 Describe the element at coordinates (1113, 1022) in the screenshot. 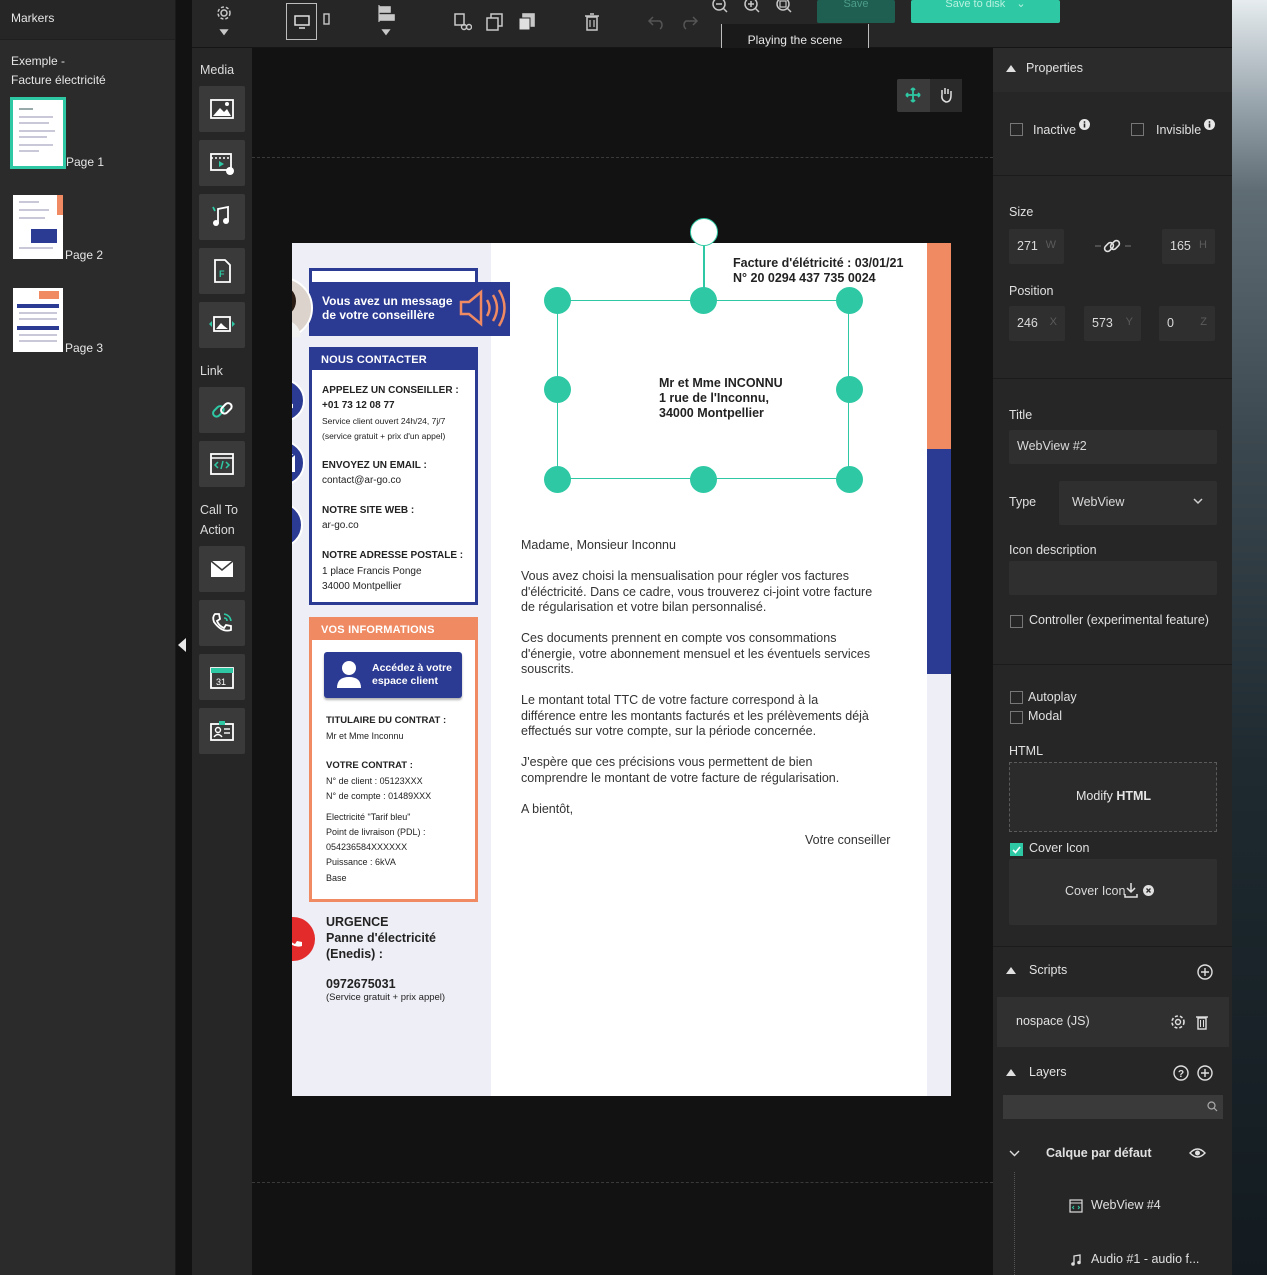

I see `script-item: nospace (JS)` at that location.